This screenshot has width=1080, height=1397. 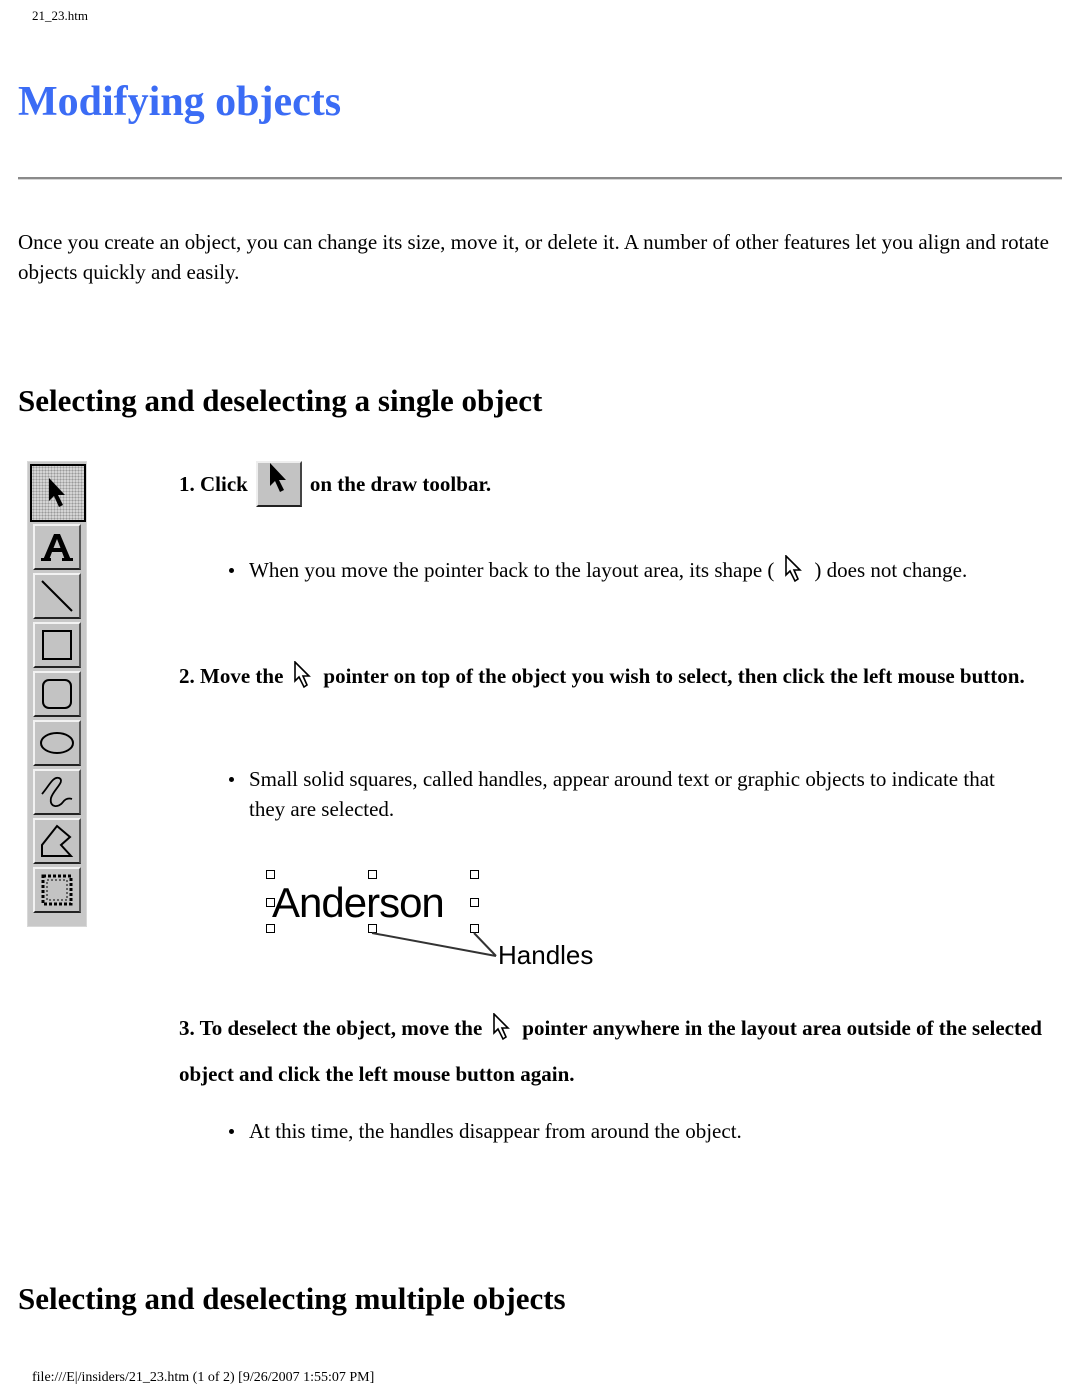 What do you see at coordinates (213, 484) in the screenshot?
I see `step-1-text-before: 1. Click` at bounding box center [213, 484].